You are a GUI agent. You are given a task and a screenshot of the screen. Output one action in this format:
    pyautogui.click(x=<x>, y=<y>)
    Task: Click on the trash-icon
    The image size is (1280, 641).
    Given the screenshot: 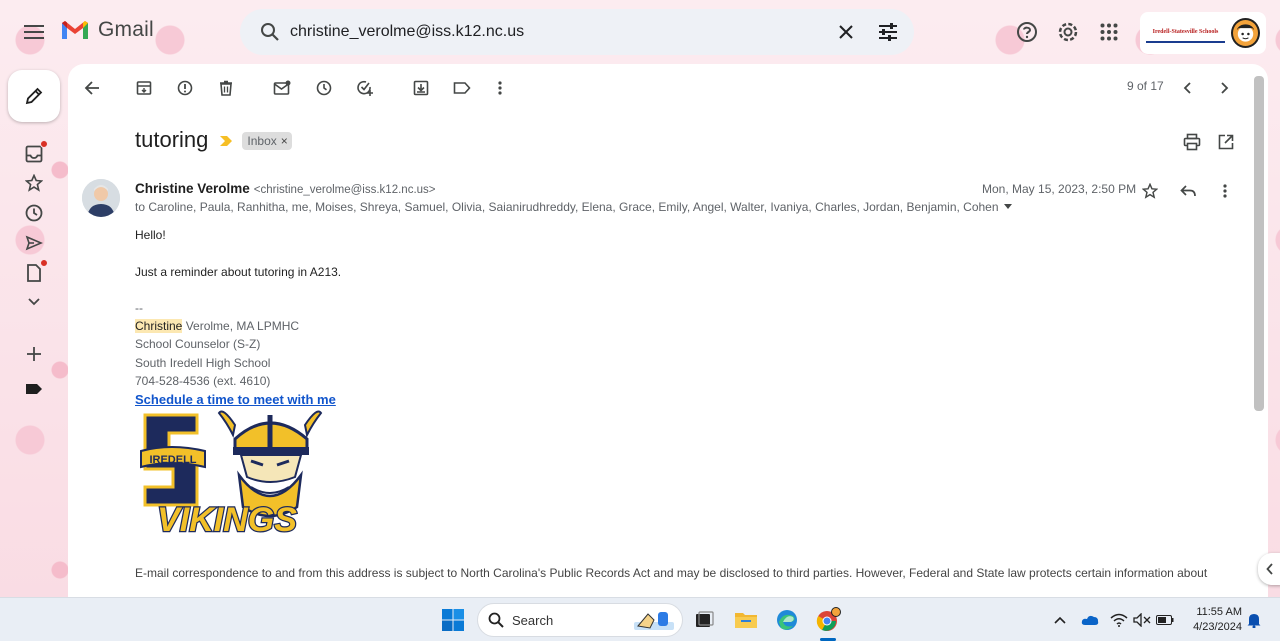 What is the action you would take?
    pyautogui.click(x=226, y=88)
    